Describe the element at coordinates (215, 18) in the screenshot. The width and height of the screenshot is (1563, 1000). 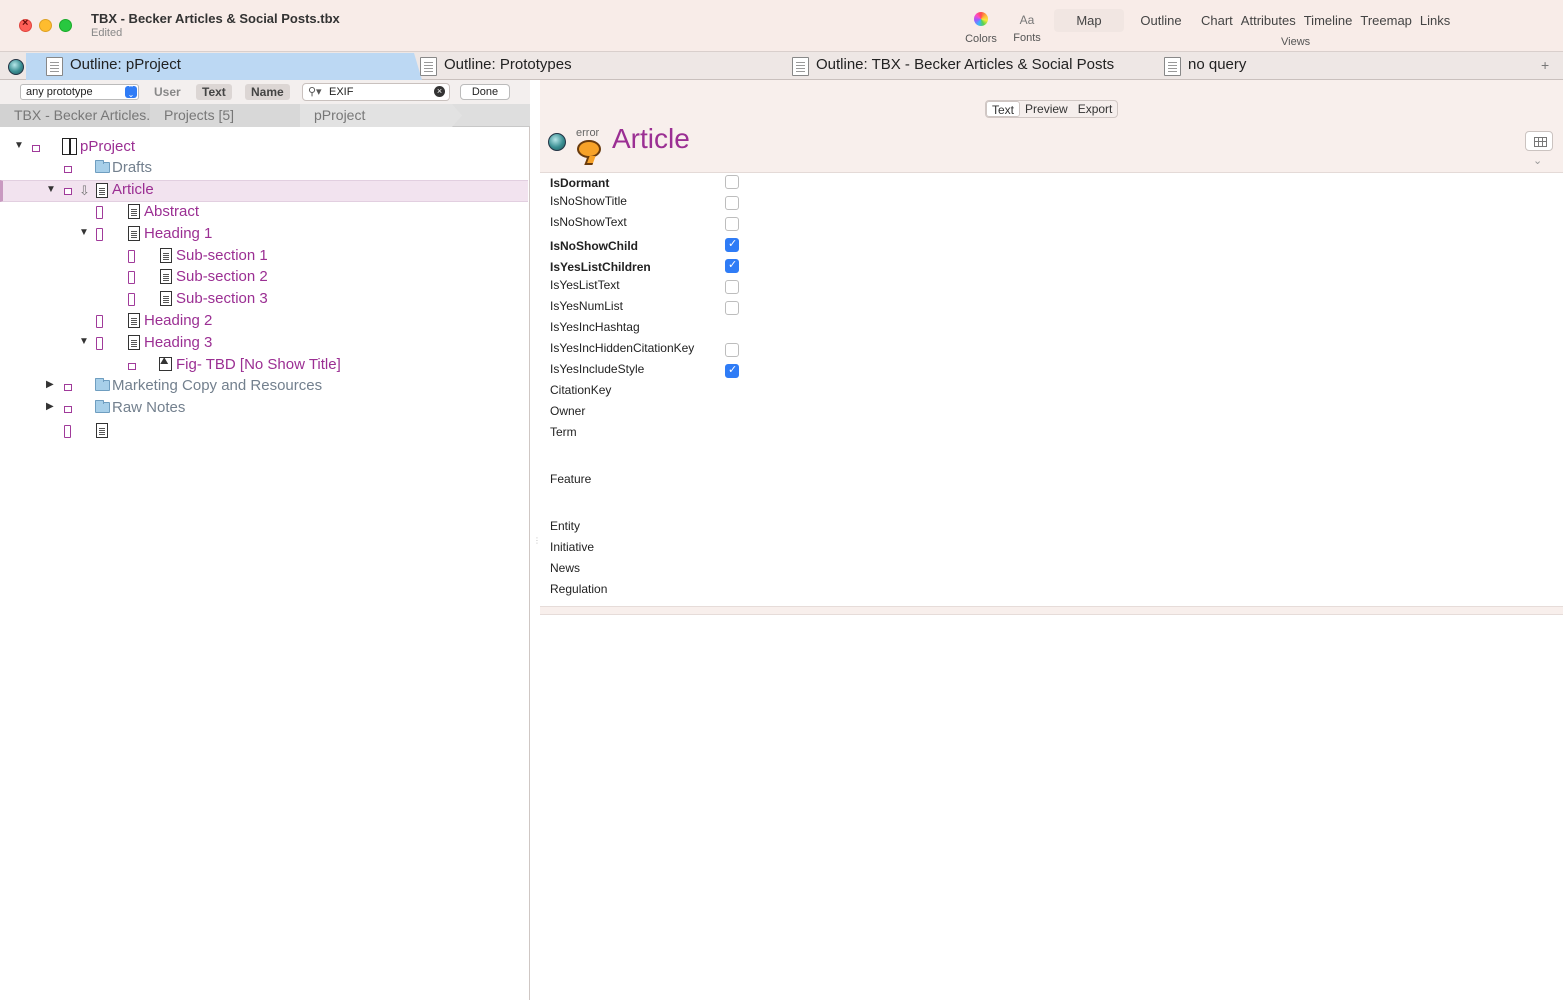
I see `document-title: TBX - Becker Articles & Social Posts.tbx` at that location.